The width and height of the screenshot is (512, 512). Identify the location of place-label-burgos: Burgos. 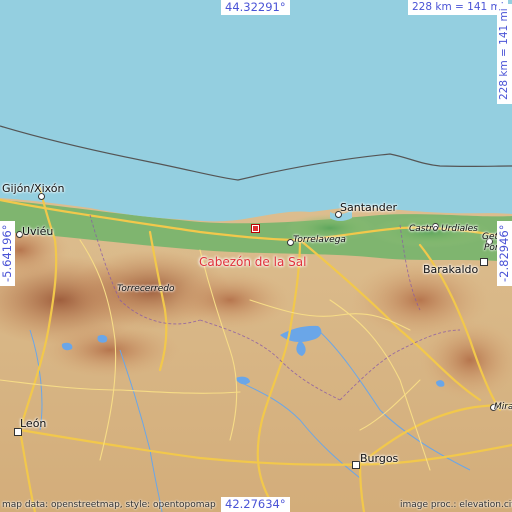
(379, 458).